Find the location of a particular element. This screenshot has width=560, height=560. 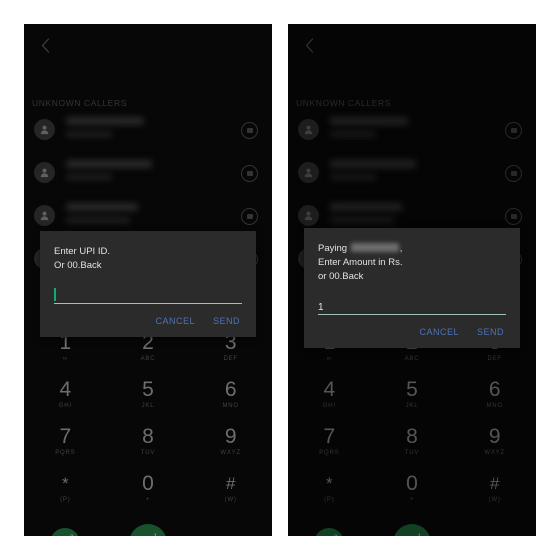

dialog-message: Enter UPI ID. Or 00.Back is located at coordinates (148, 252).